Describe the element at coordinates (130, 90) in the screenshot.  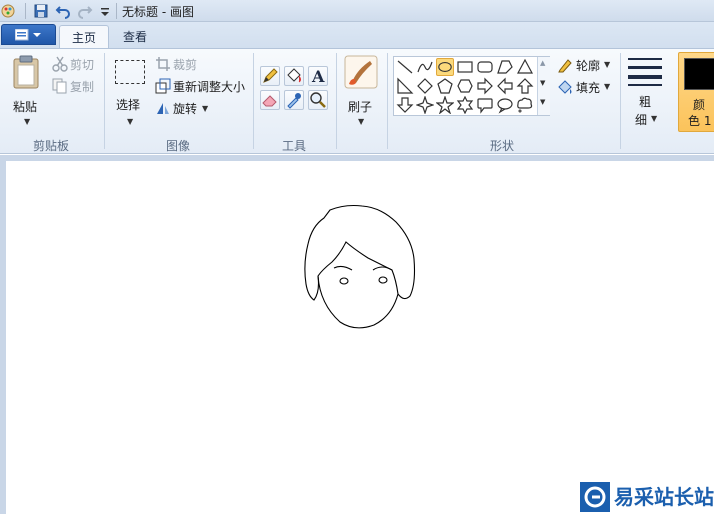
I see `select-button: 选择 ▼` at that location.